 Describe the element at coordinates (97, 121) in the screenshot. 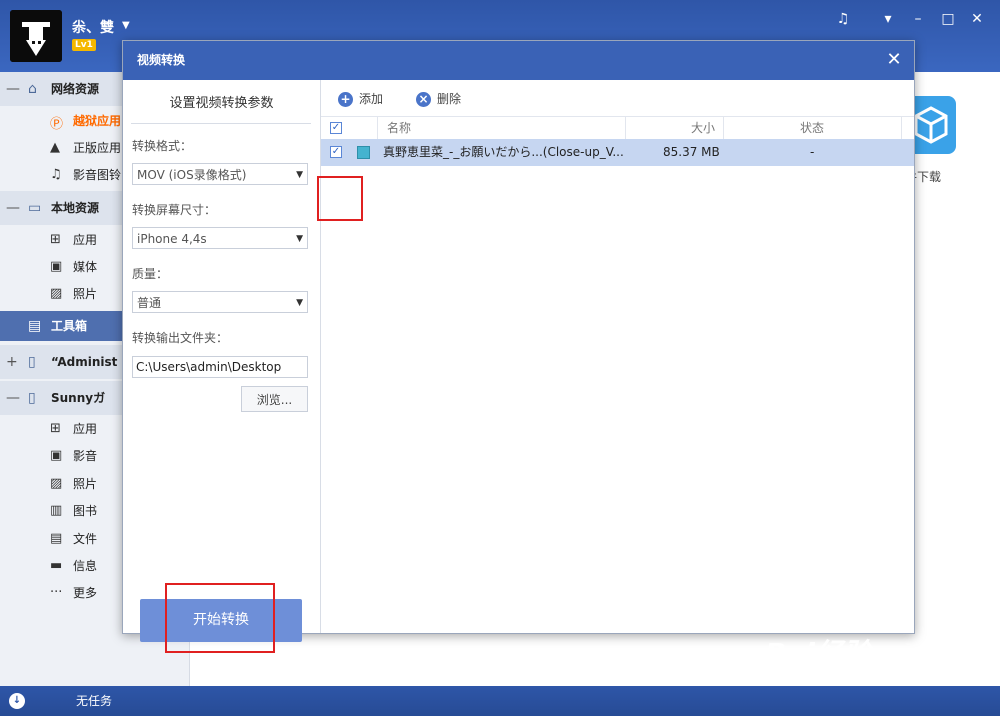

I see `sidebar-item-label: 越狱应用` at that location.